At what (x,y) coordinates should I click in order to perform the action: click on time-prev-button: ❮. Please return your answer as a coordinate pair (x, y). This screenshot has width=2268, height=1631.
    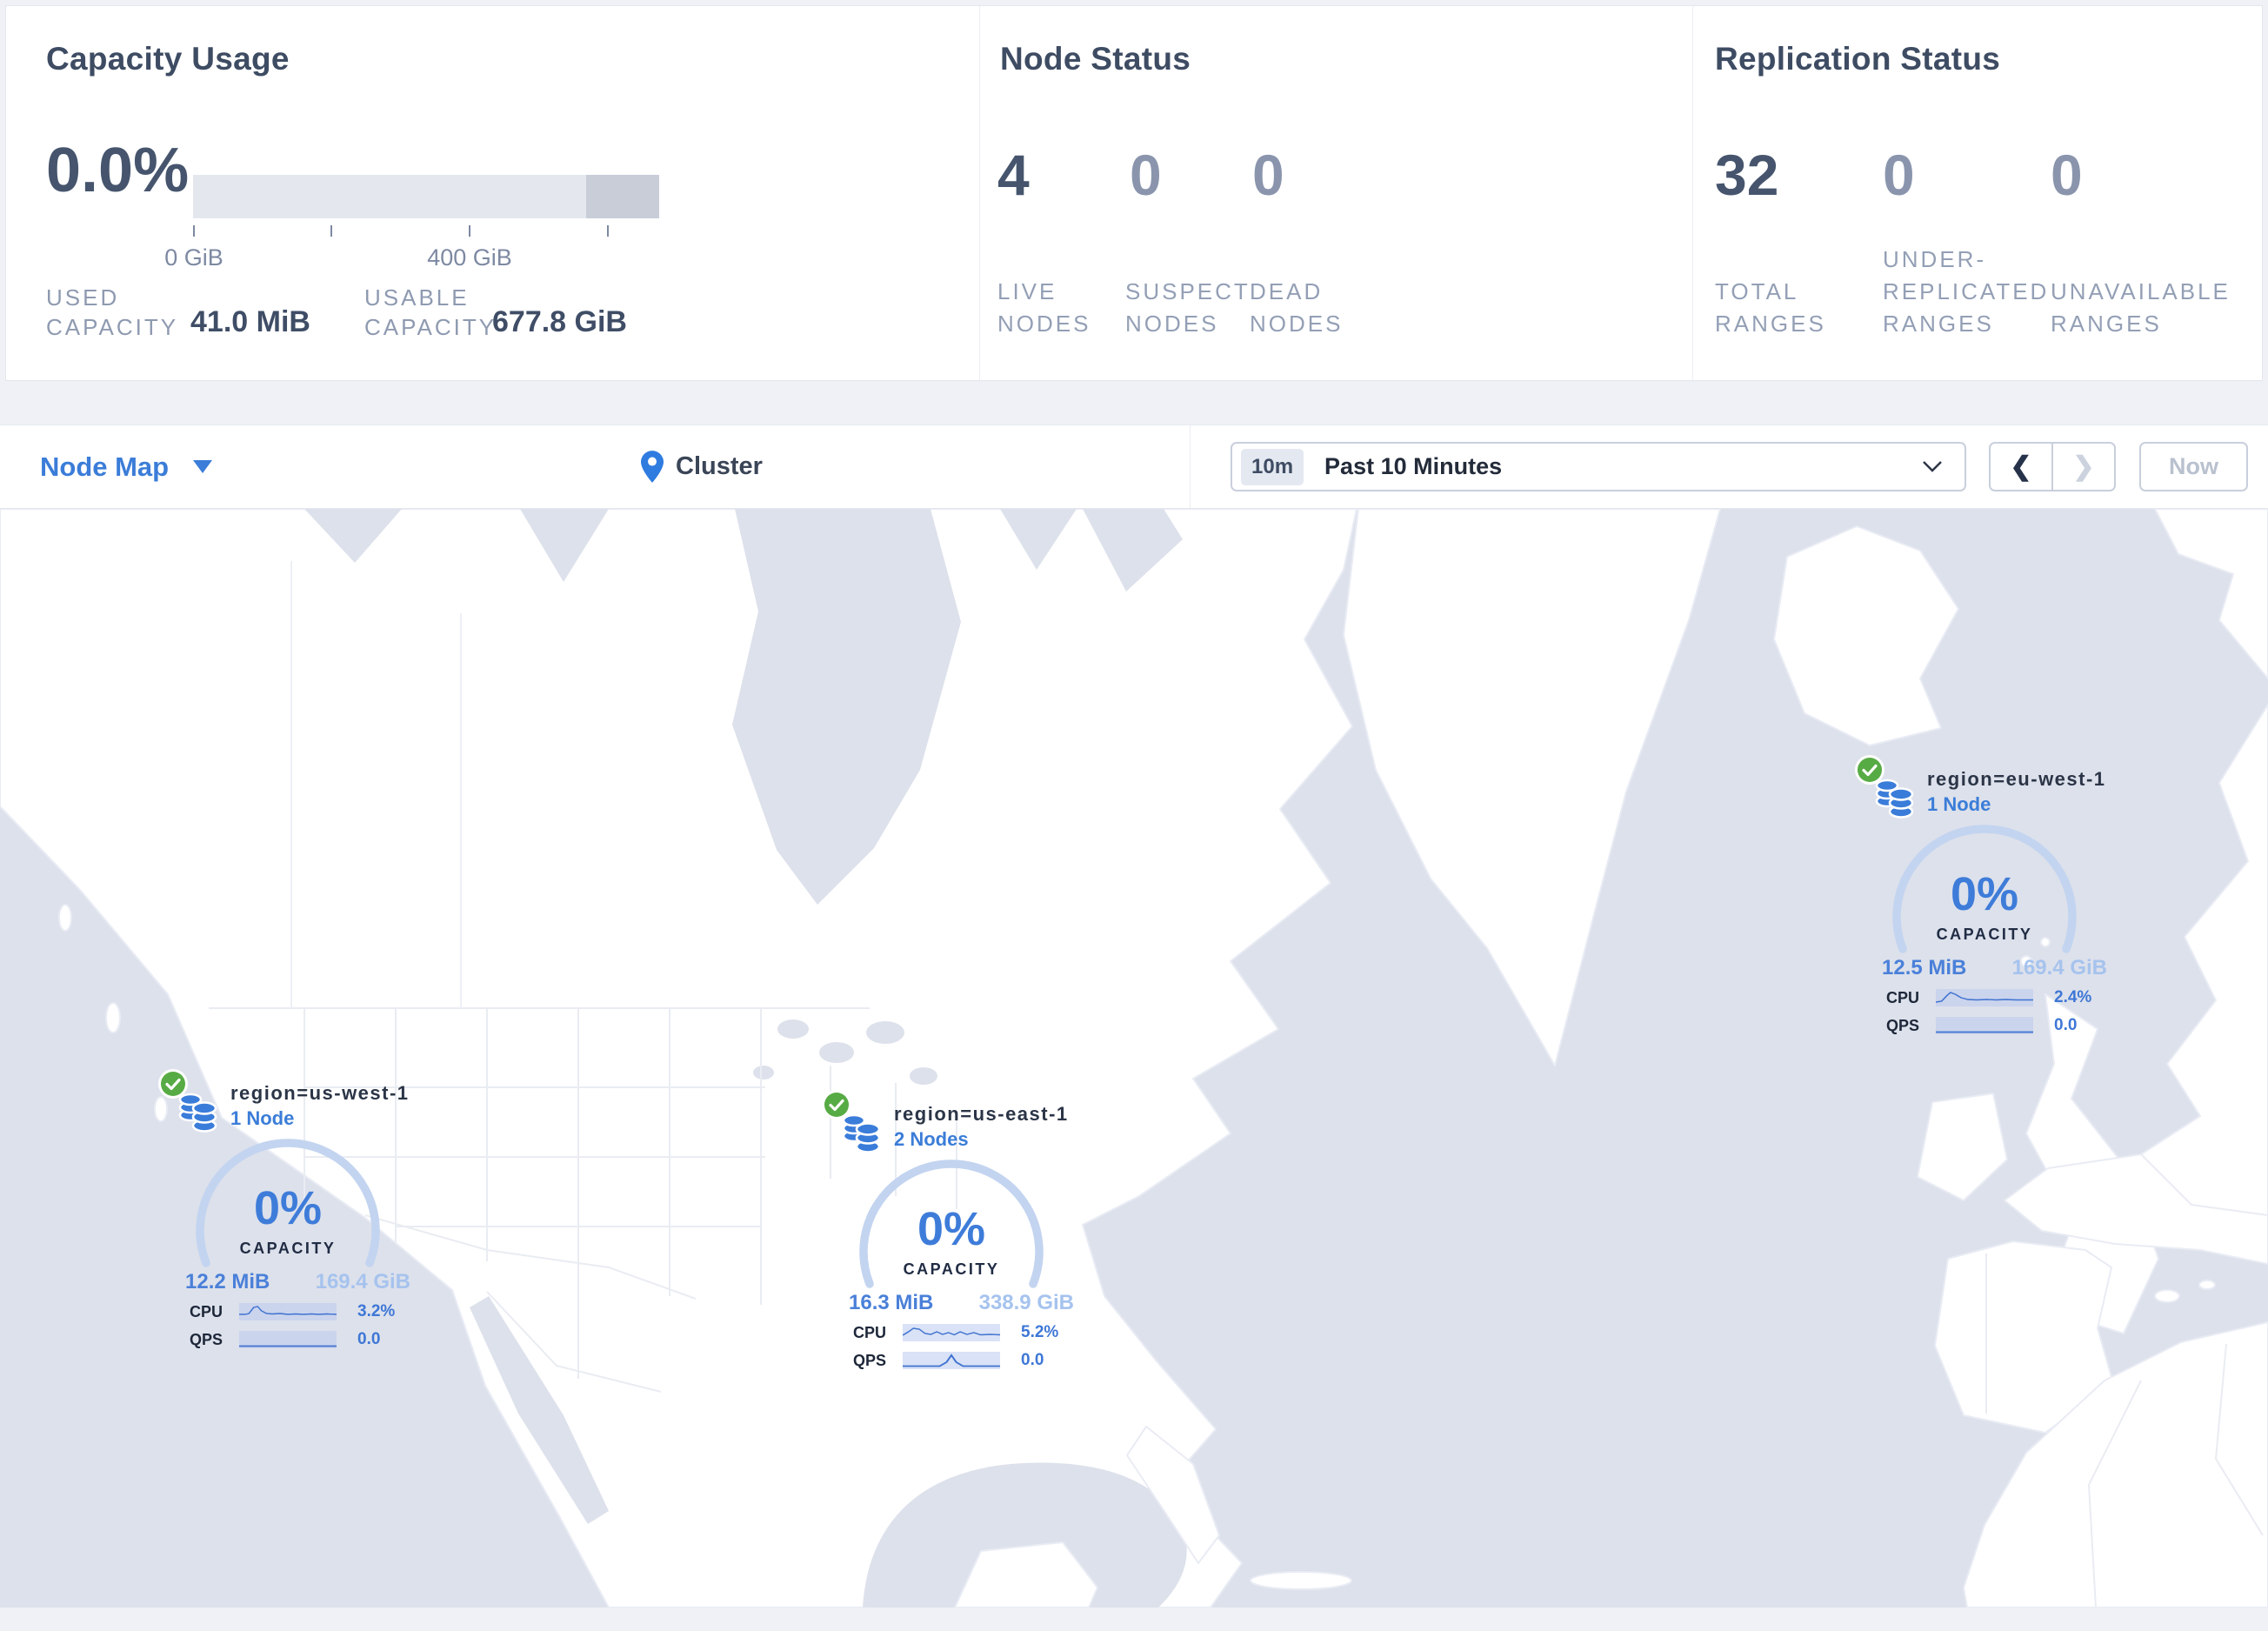
    Looking at the image, I should click on (2022, 467).